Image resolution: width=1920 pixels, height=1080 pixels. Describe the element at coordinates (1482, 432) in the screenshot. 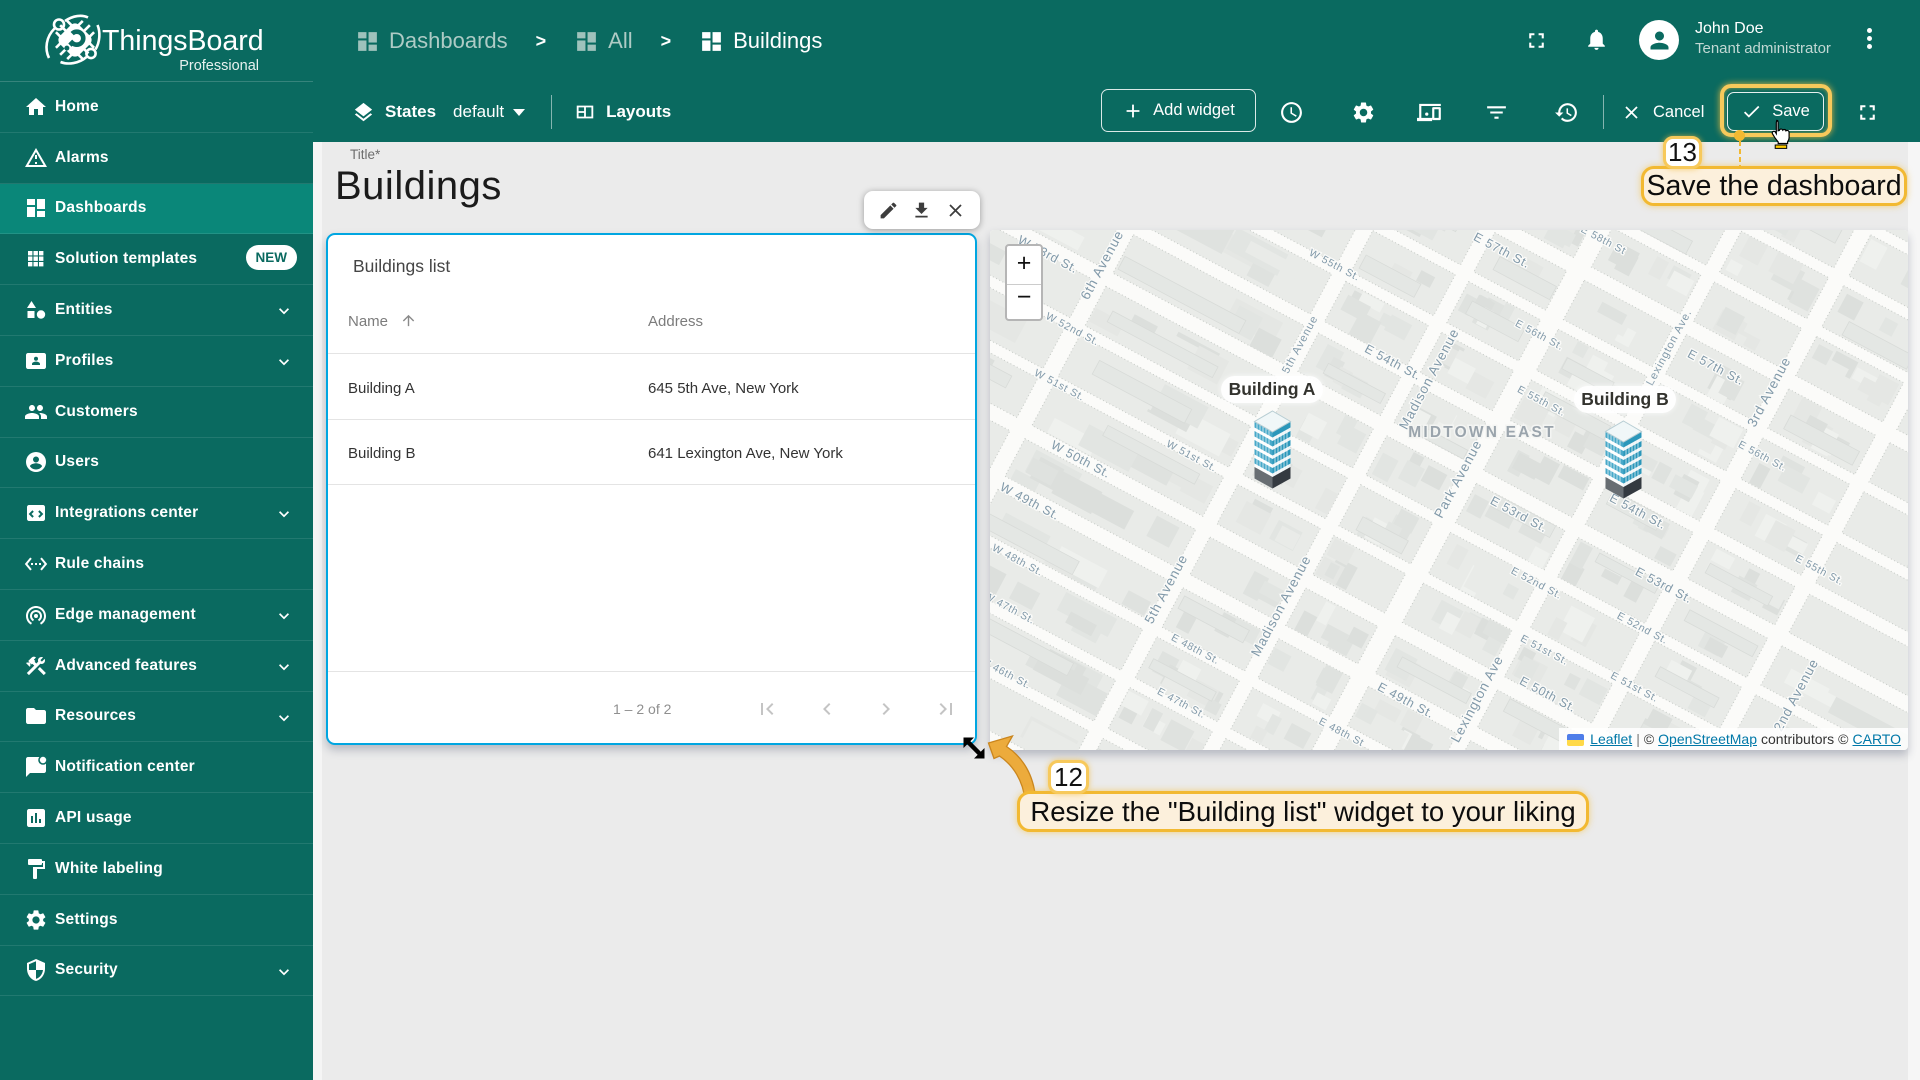

I see `svg-text: MIDTOWN EAST` at that location.